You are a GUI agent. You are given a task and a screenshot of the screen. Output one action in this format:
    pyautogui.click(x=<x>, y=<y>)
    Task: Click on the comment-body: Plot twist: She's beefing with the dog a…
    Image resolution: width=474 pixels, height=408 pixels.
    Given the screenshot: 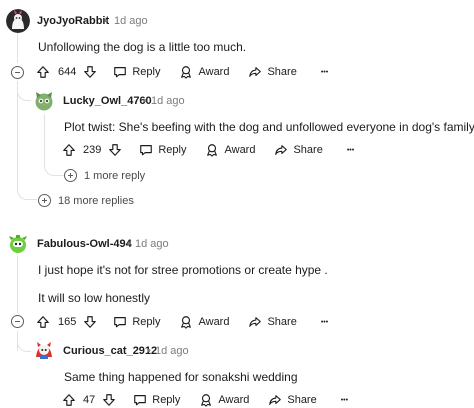 What is the action you would take?
    pyautogui.click(x=269, y=127)
    